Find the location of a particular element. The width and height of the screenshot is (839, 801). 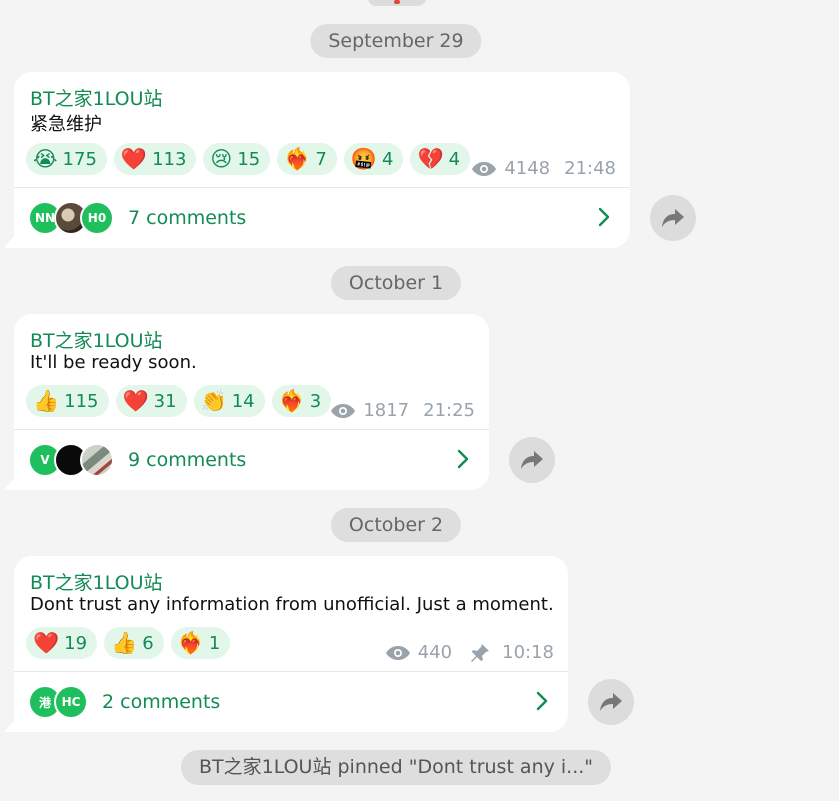

reaction-emoji-fragment is located at coordinates (397, 2).